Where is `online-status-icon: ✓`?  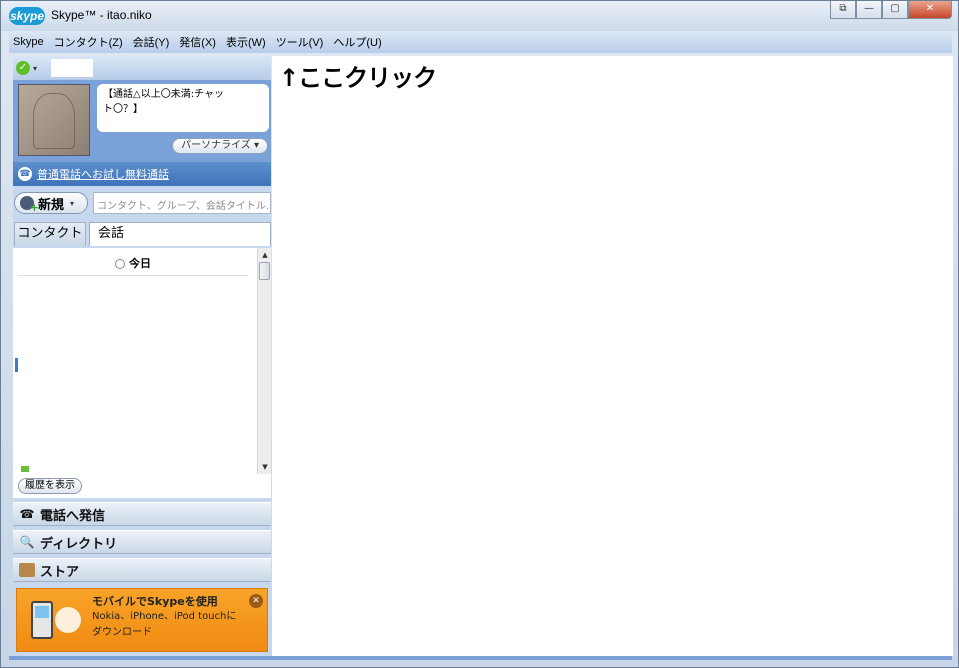 online-status-icon: ✓ is located at coordinates (23, 68).